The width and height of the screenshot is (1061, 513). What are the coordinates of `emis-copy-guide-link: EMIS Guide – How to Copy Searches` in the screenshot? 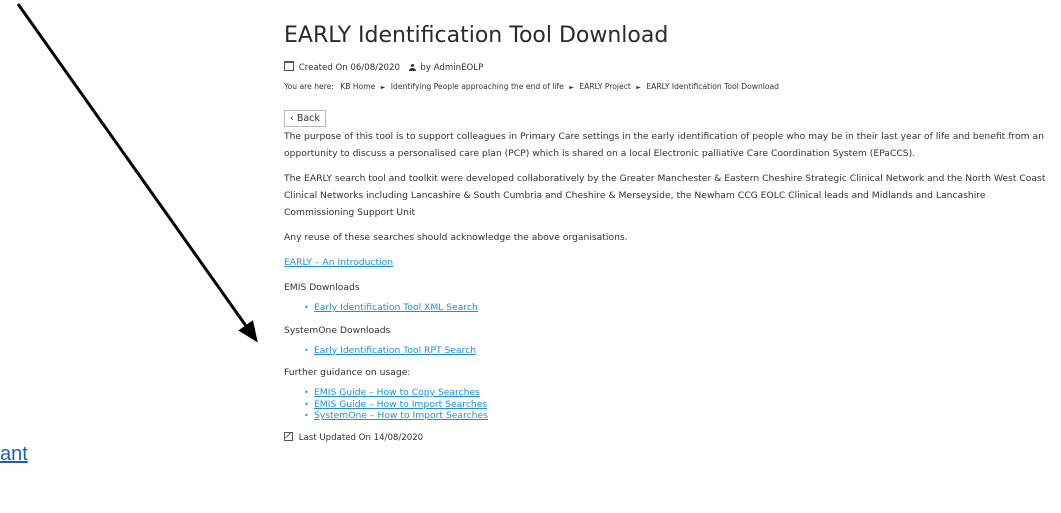 It's located at (397, 392).